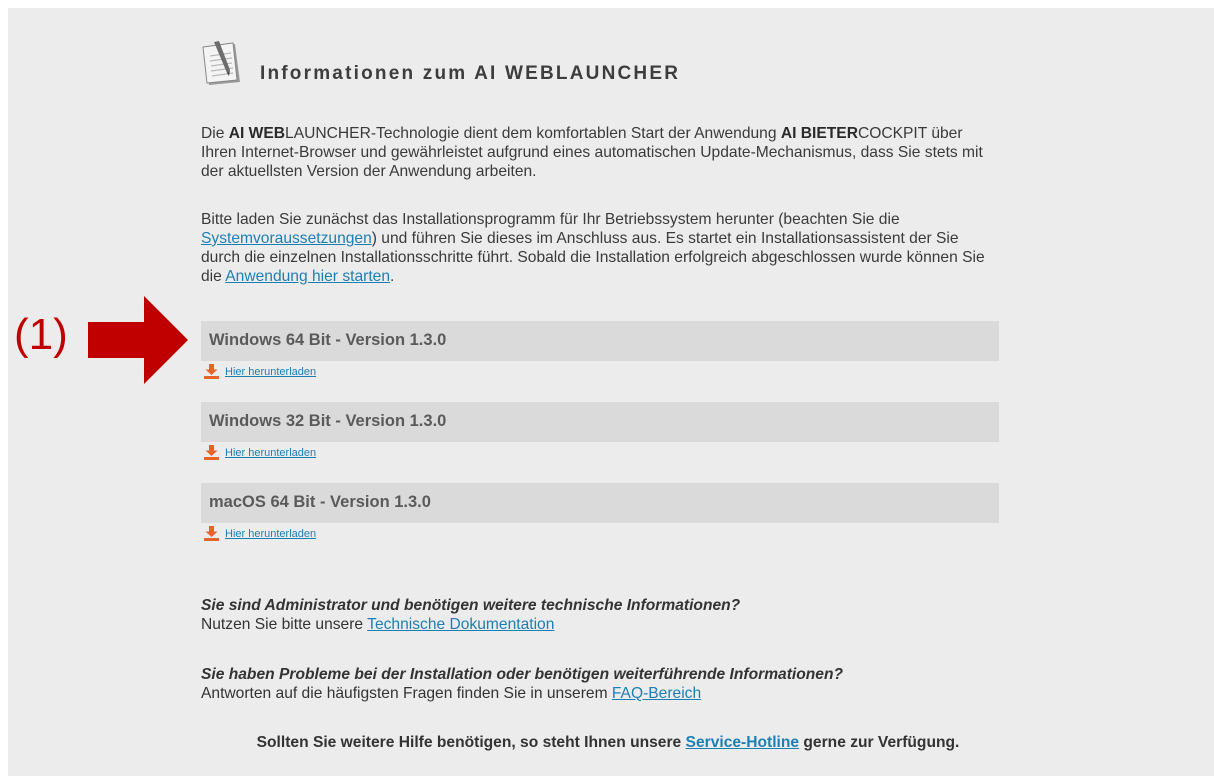 The width and height of the screenshot is (1214, 776). Describe the element at coordinates (215, 133) in the screenshot. I see `intro-text: Die` at that location.